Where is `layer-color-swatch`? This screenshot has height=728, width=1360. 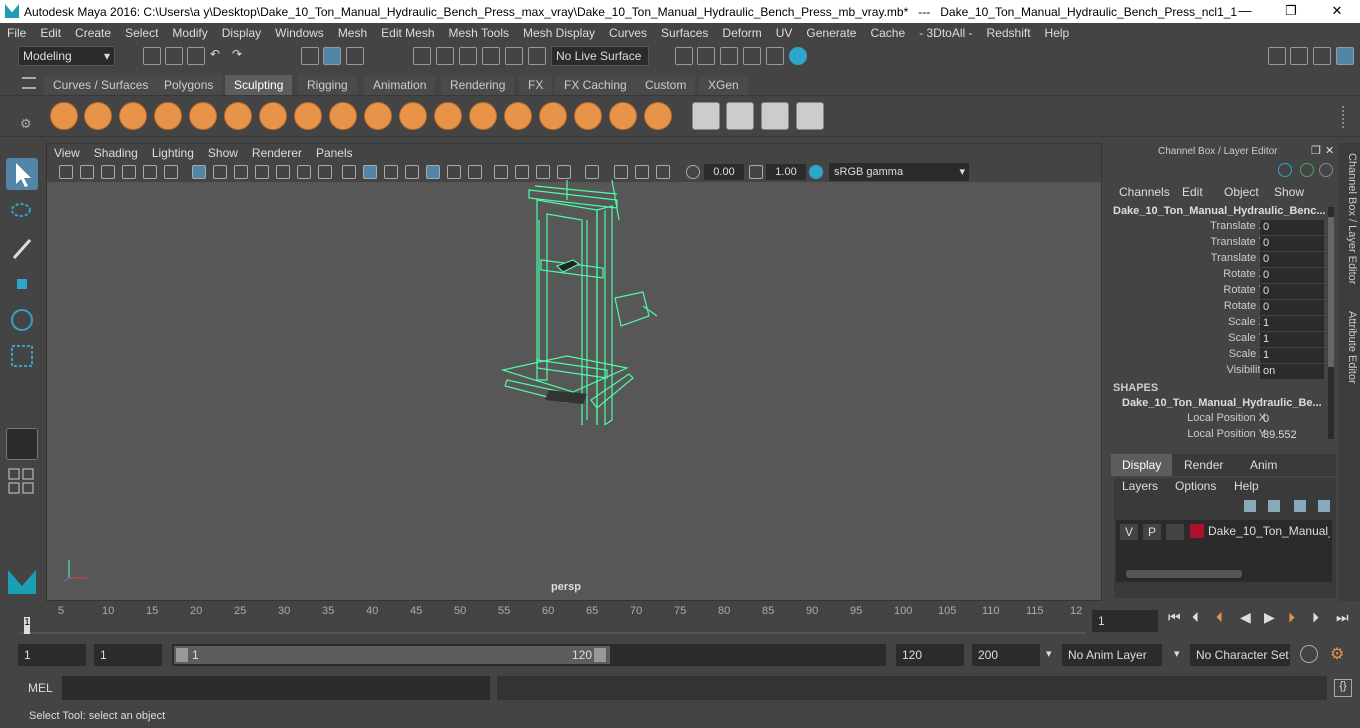
layer-color-swatch is located at coordinates (1197, 531).